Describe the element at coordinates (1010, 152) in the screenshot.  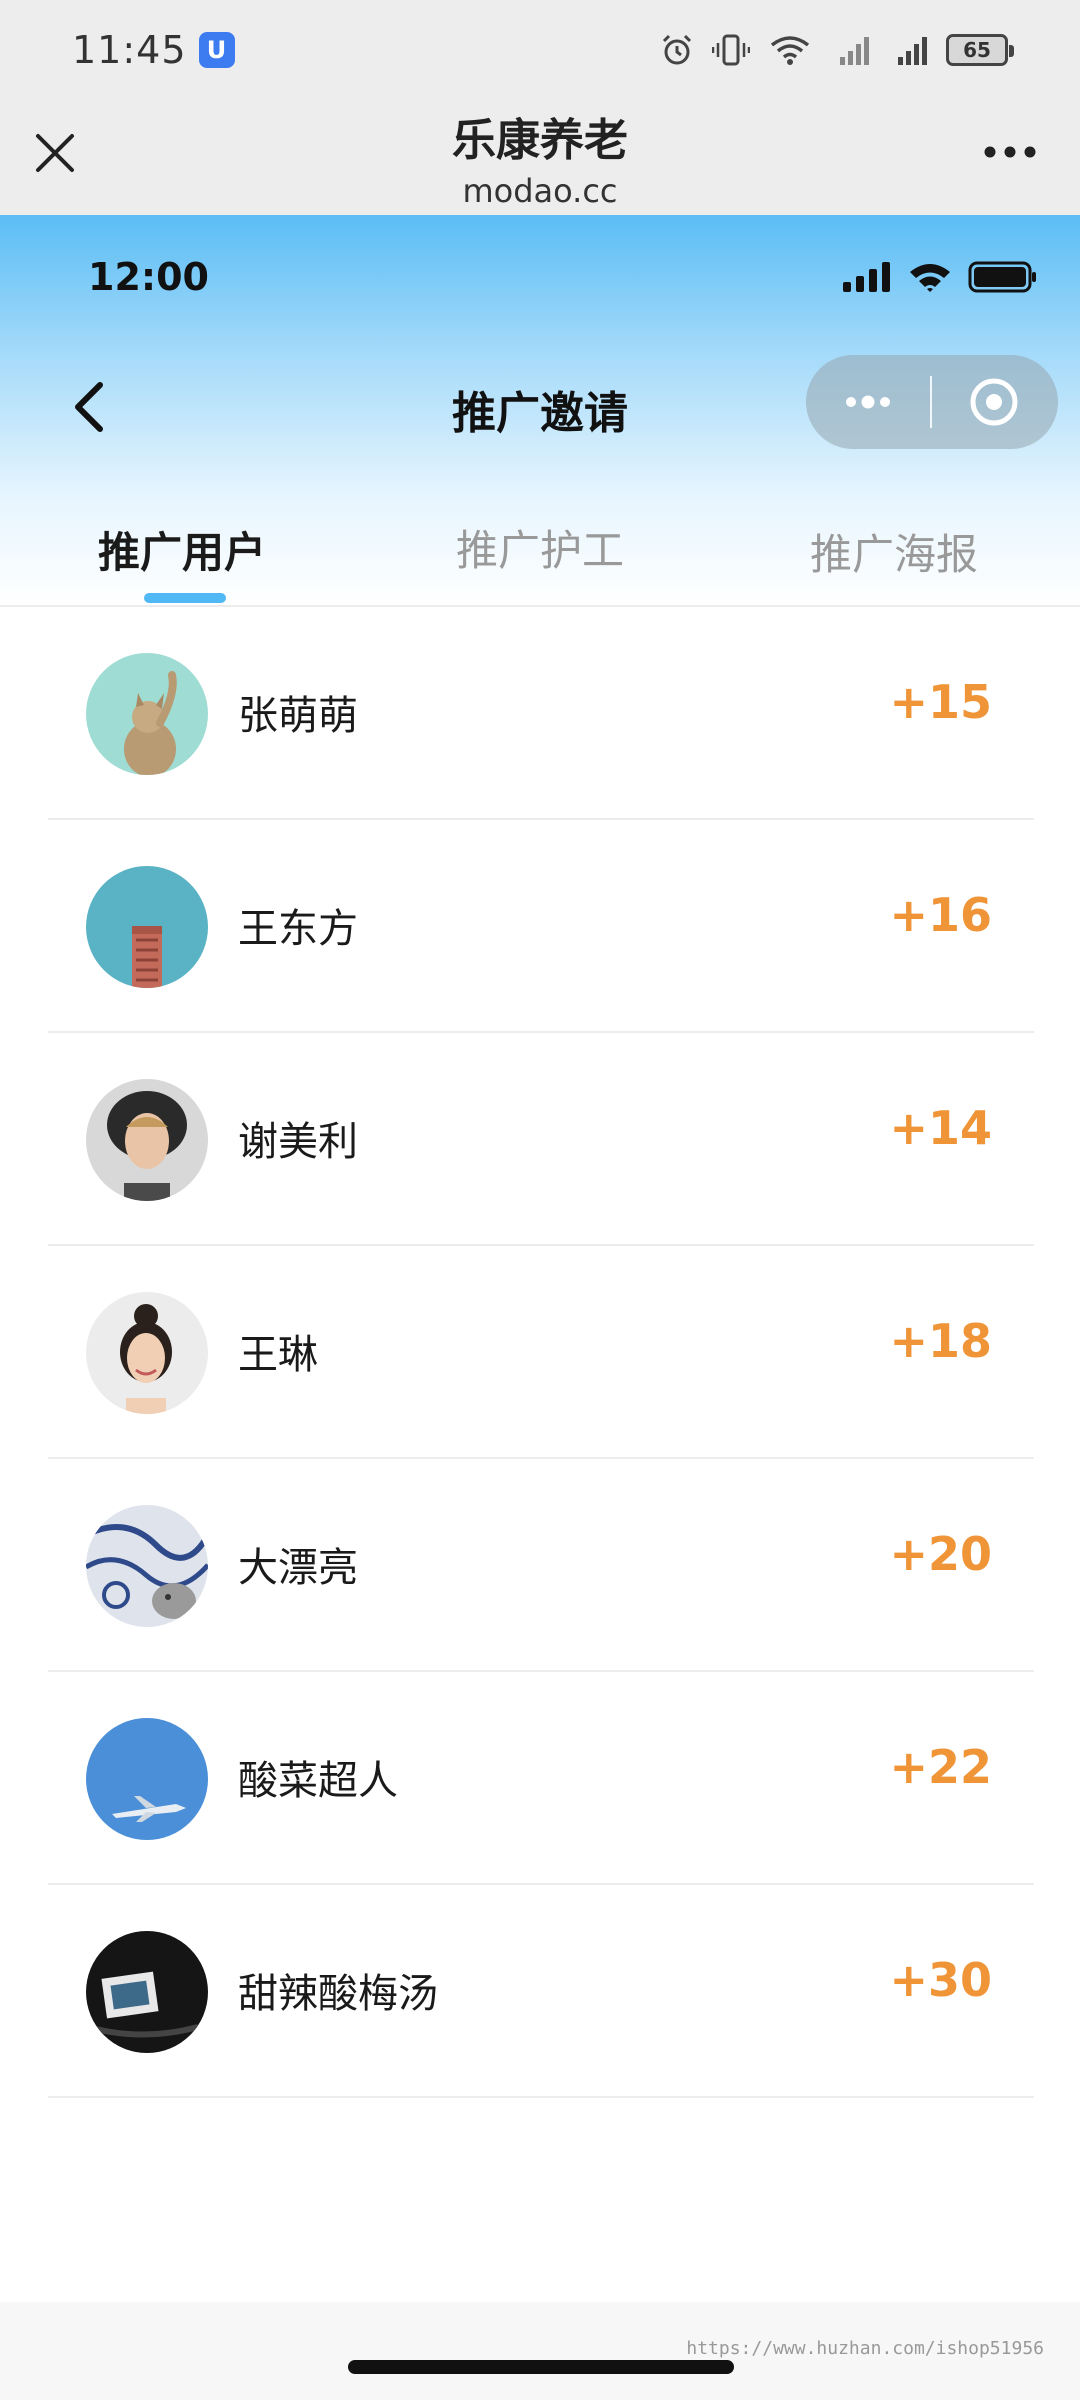
I see `more-options-icon` at that location.